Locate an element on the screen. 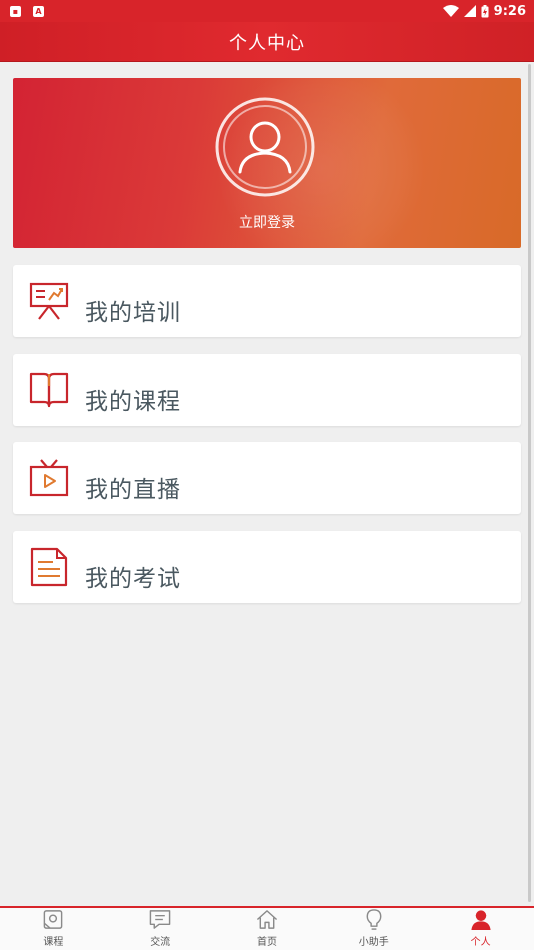  bottom-nav: 课程 交流 首页 小助手 个人 is located at coordinates (267, 928).